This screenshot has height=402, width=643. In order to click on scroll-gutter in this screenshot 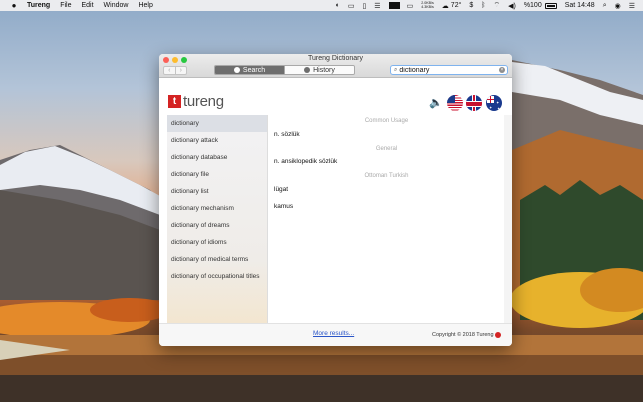, I will do `click(508, 219)`.